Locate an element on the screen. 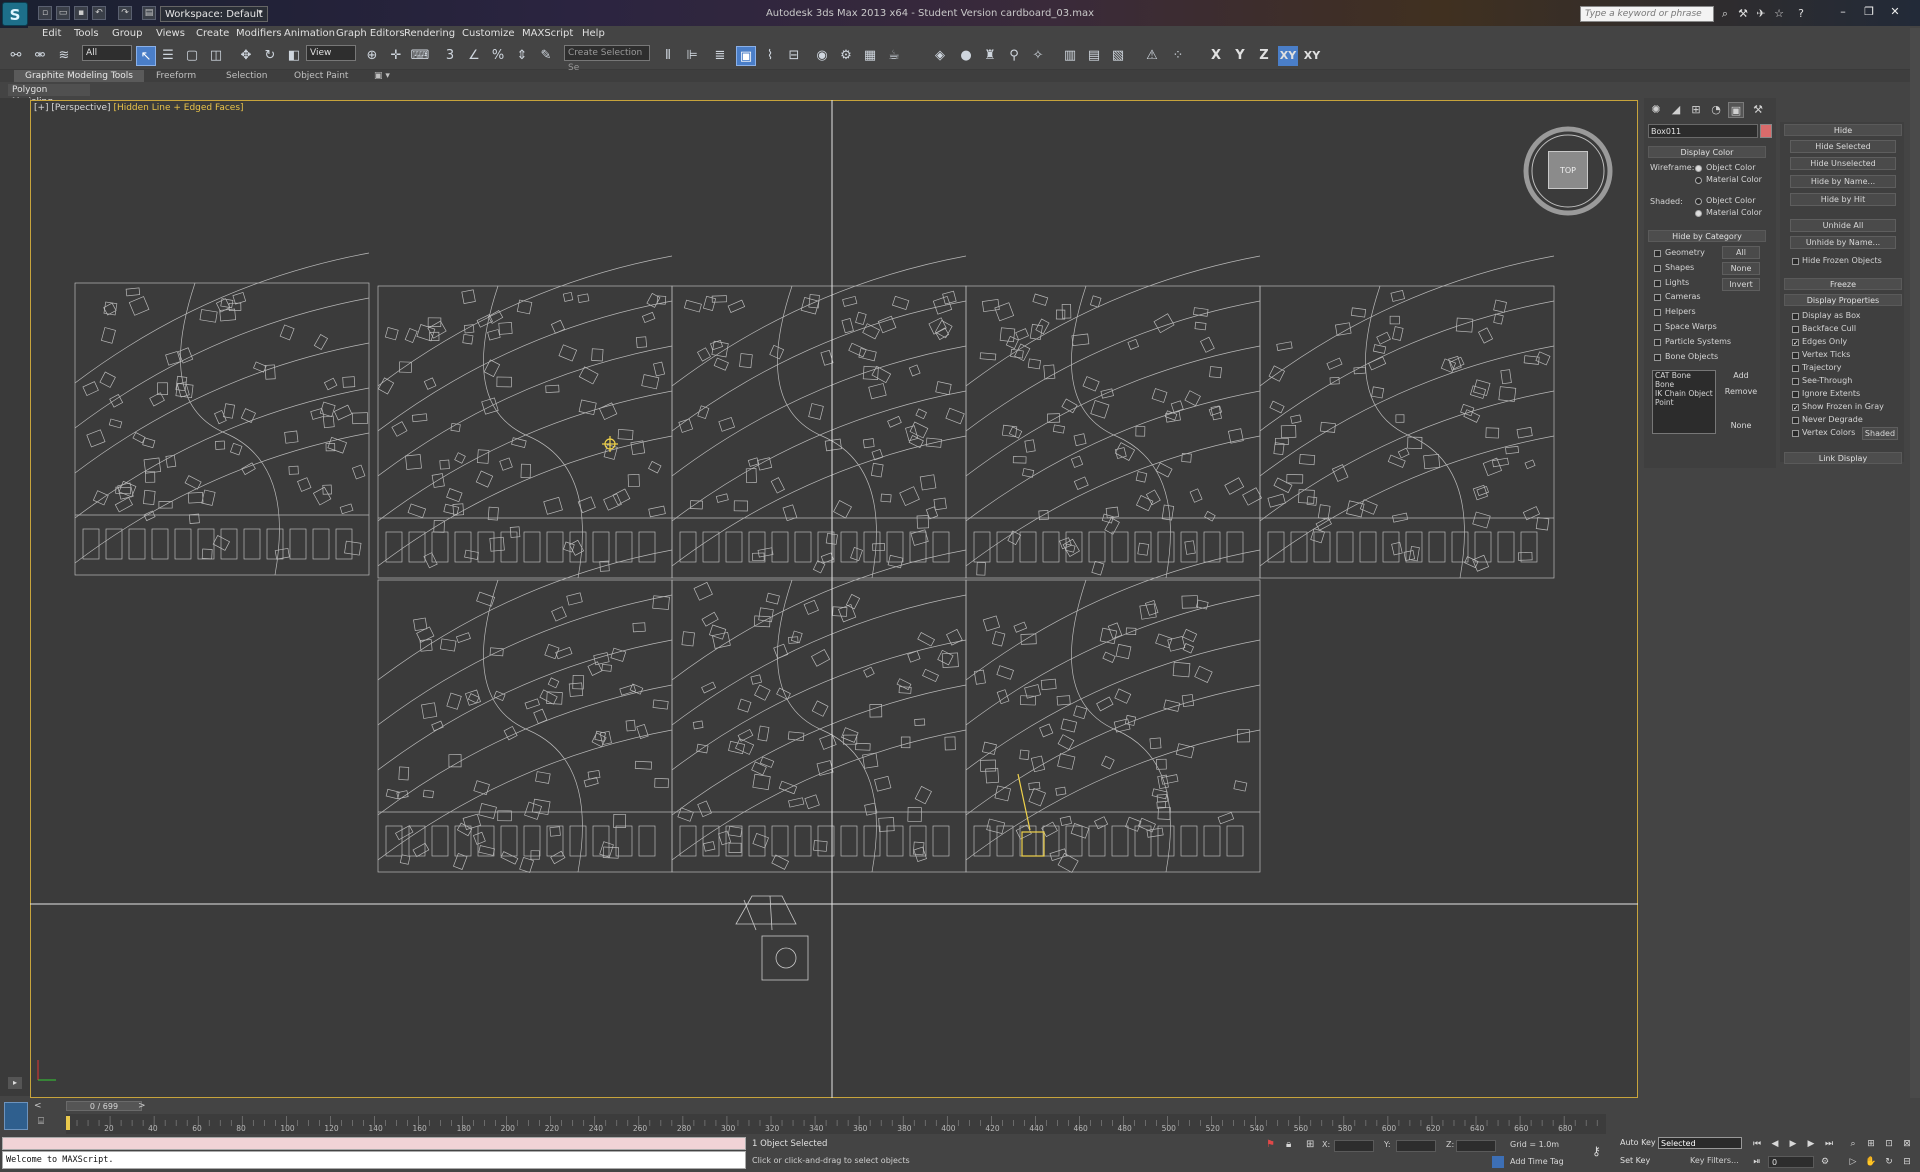 This screenshot has width=1920, height=1172. list-remove-button: Remove is located at coordinates (1741, 392).